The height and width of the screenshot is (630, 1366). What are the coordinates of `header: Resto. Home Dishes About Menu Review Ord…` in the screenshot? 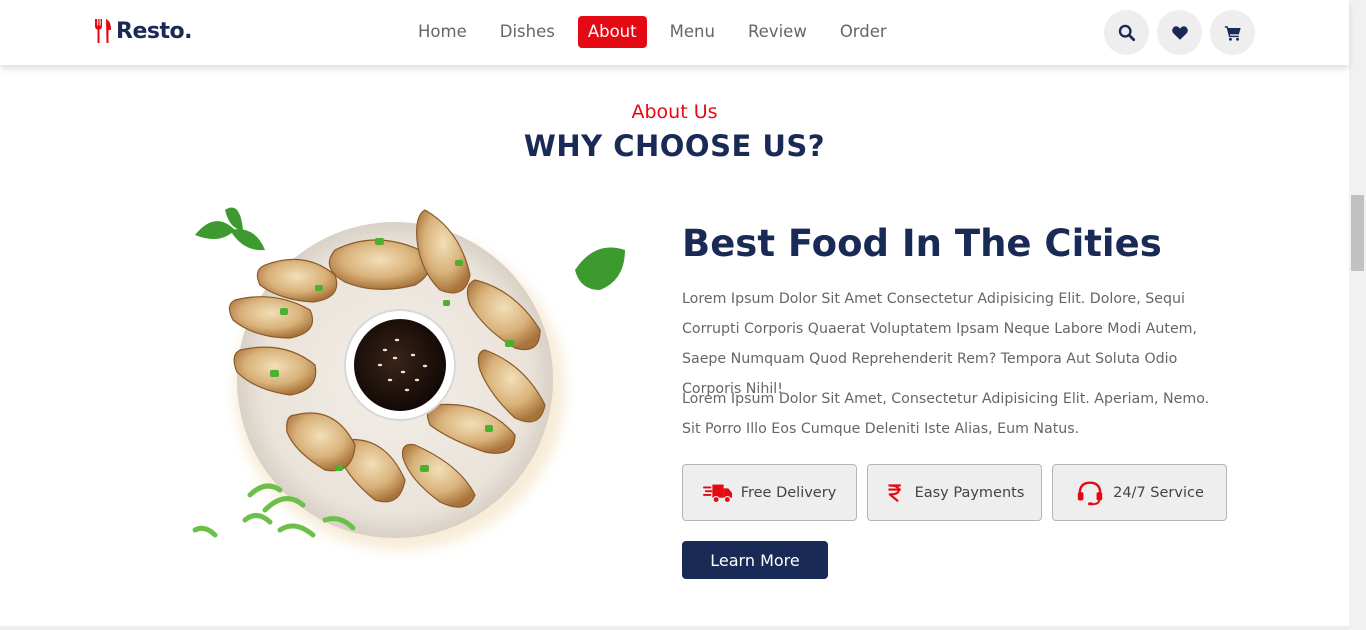 It's located at (674, 32).